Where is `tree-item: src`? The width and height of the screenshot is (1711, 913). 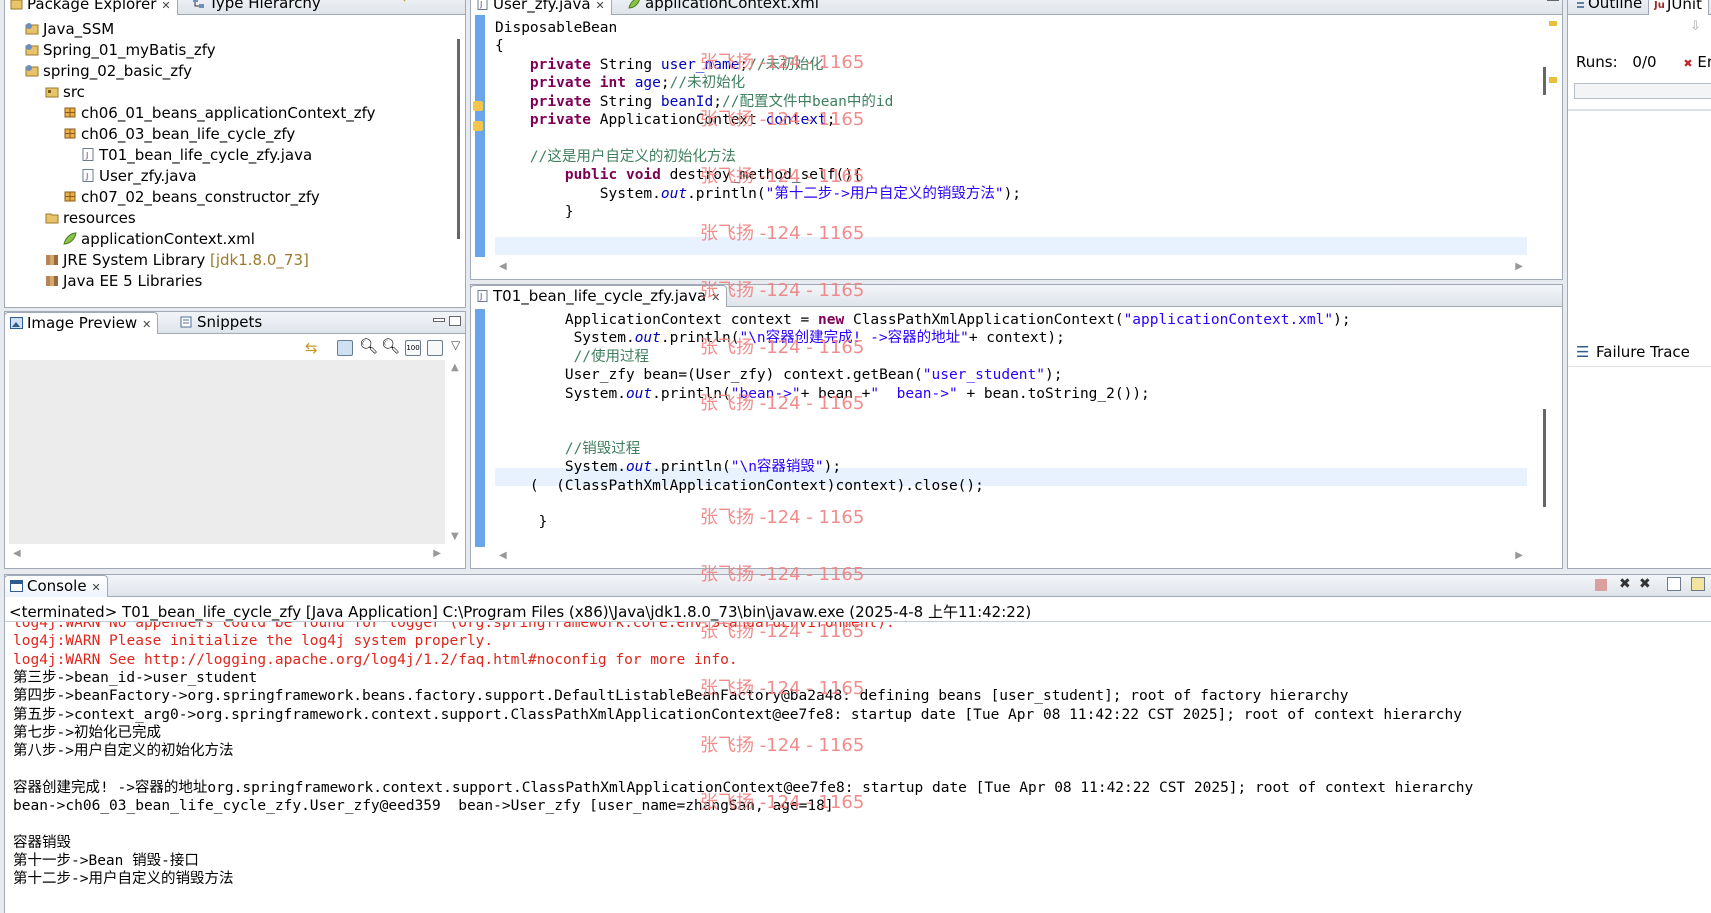
tree-item: src is located at coordinates (65, 92).